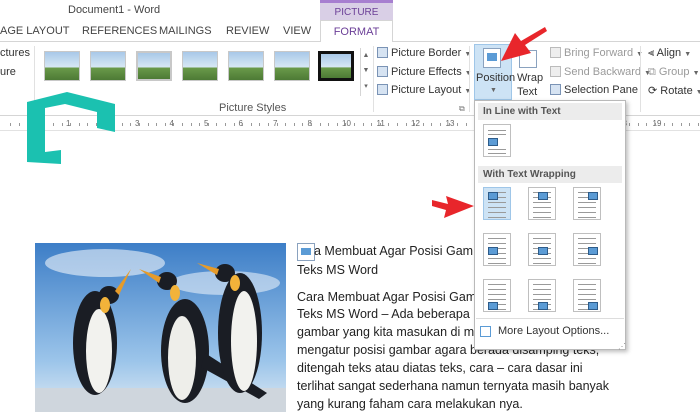 This screenshot has width=700, height=412. What do you see at coordinates (366, 71) in the screenshot?
I see `gallery-down-icon: ▼` at bounding box center [366, 71].